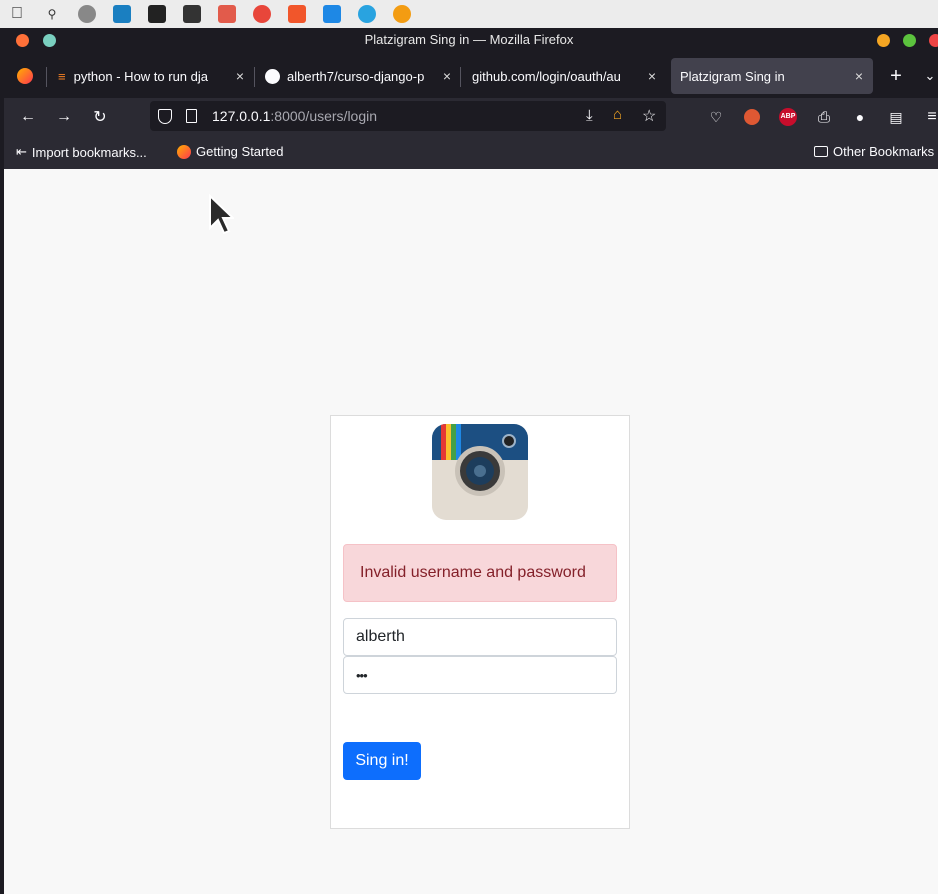  Describe the element at coordinates (929, 117) in the screenshot. I see `menu-icon: ≡` at that location.